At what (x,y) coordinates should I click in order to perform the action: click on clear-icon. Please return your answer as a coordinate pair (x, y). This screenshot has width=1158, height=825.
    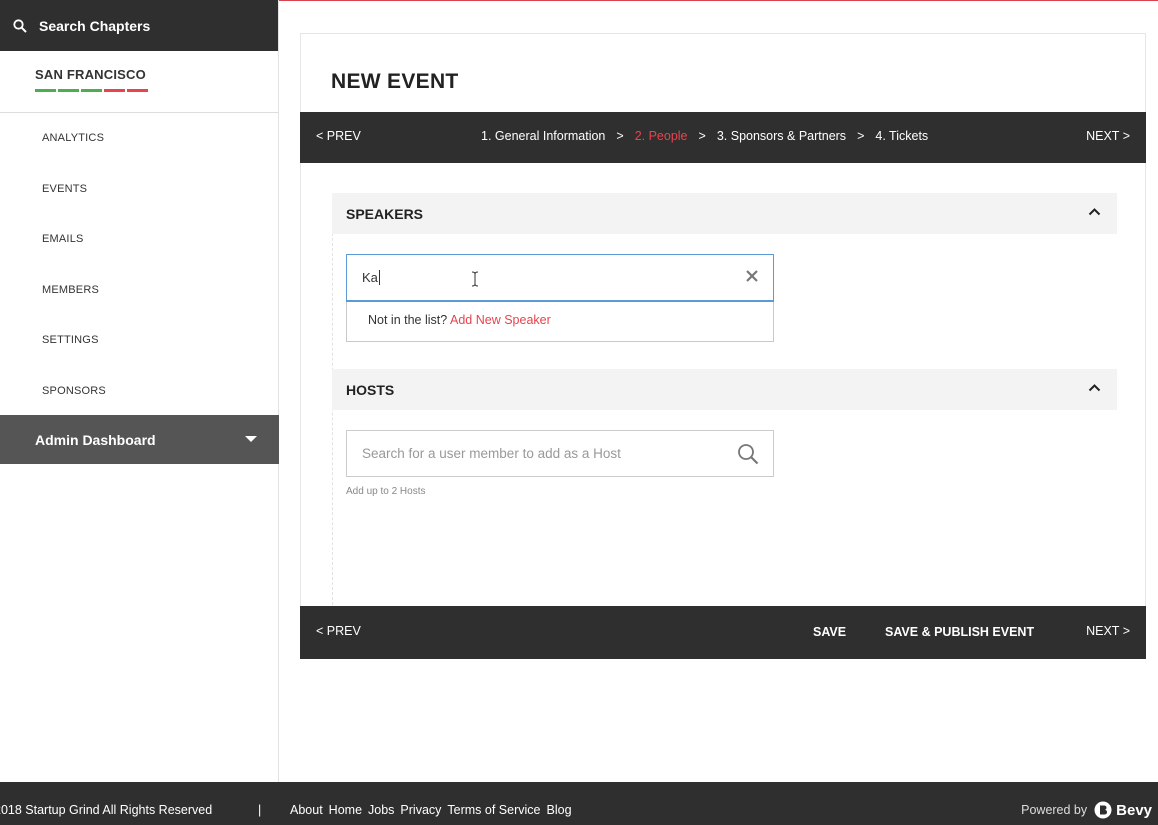
    Looking at the image, I should click on (752, 276).